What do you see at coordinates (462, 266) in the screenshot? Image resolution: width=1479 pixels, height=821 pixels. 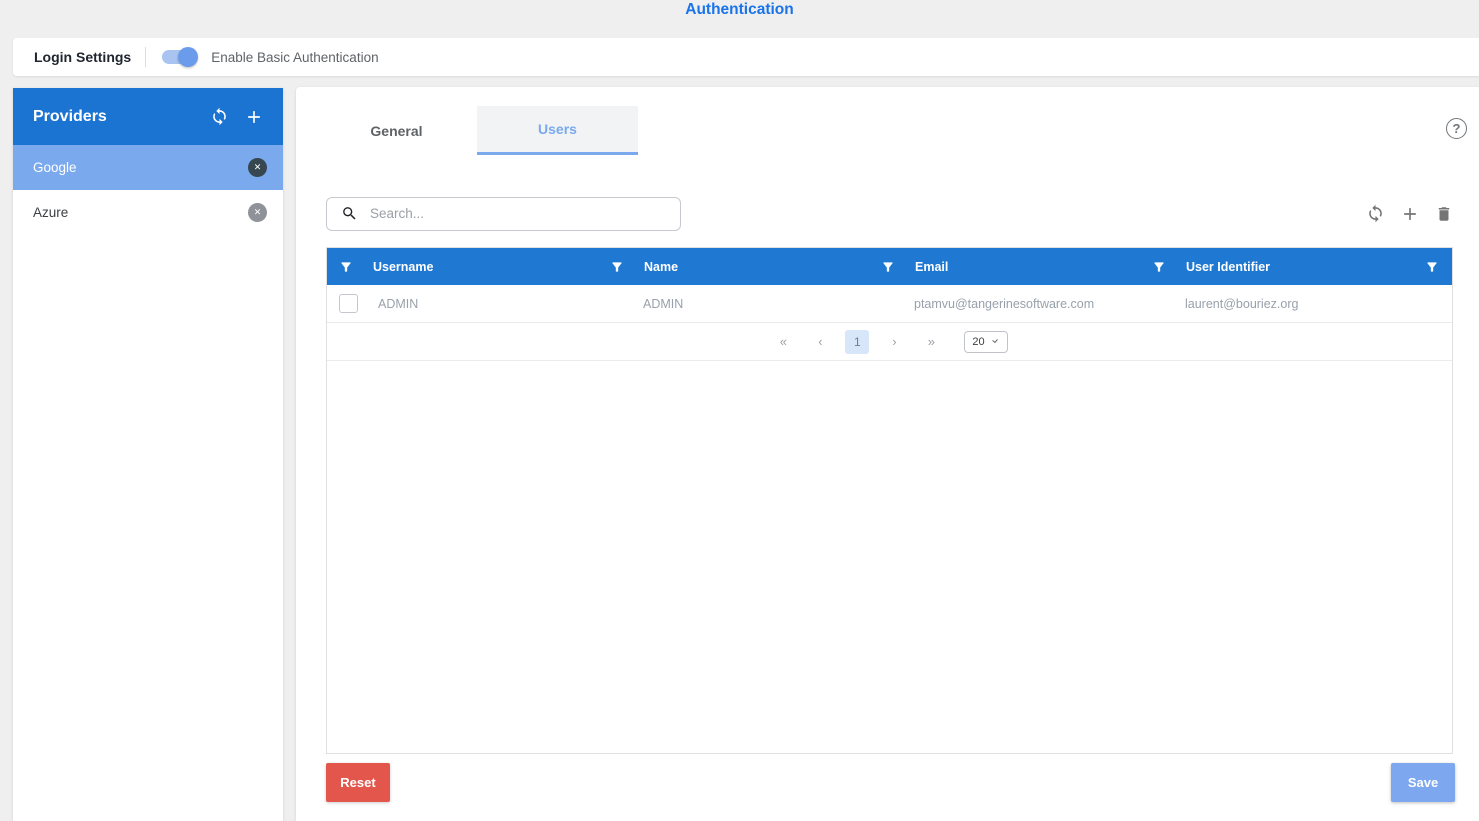 I see `column-username: Username` at bounding box center [462, 266].